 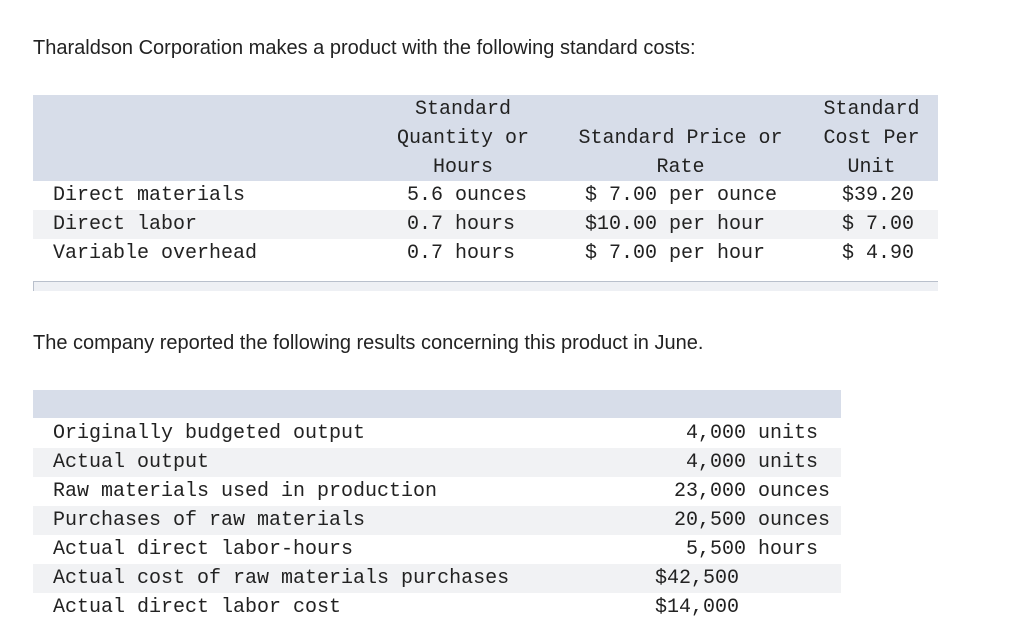 What do you see at coordinates (485, 286) in the screenshot?
I see `table-footer-border` at bounding box center [485, 286].